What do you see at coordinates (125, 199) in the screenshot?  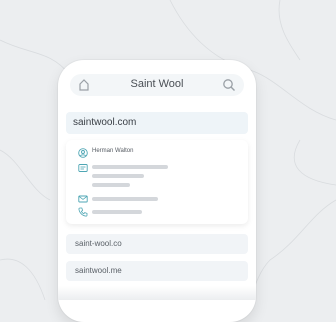 I see `email-line` at bounding box center [125, 199].